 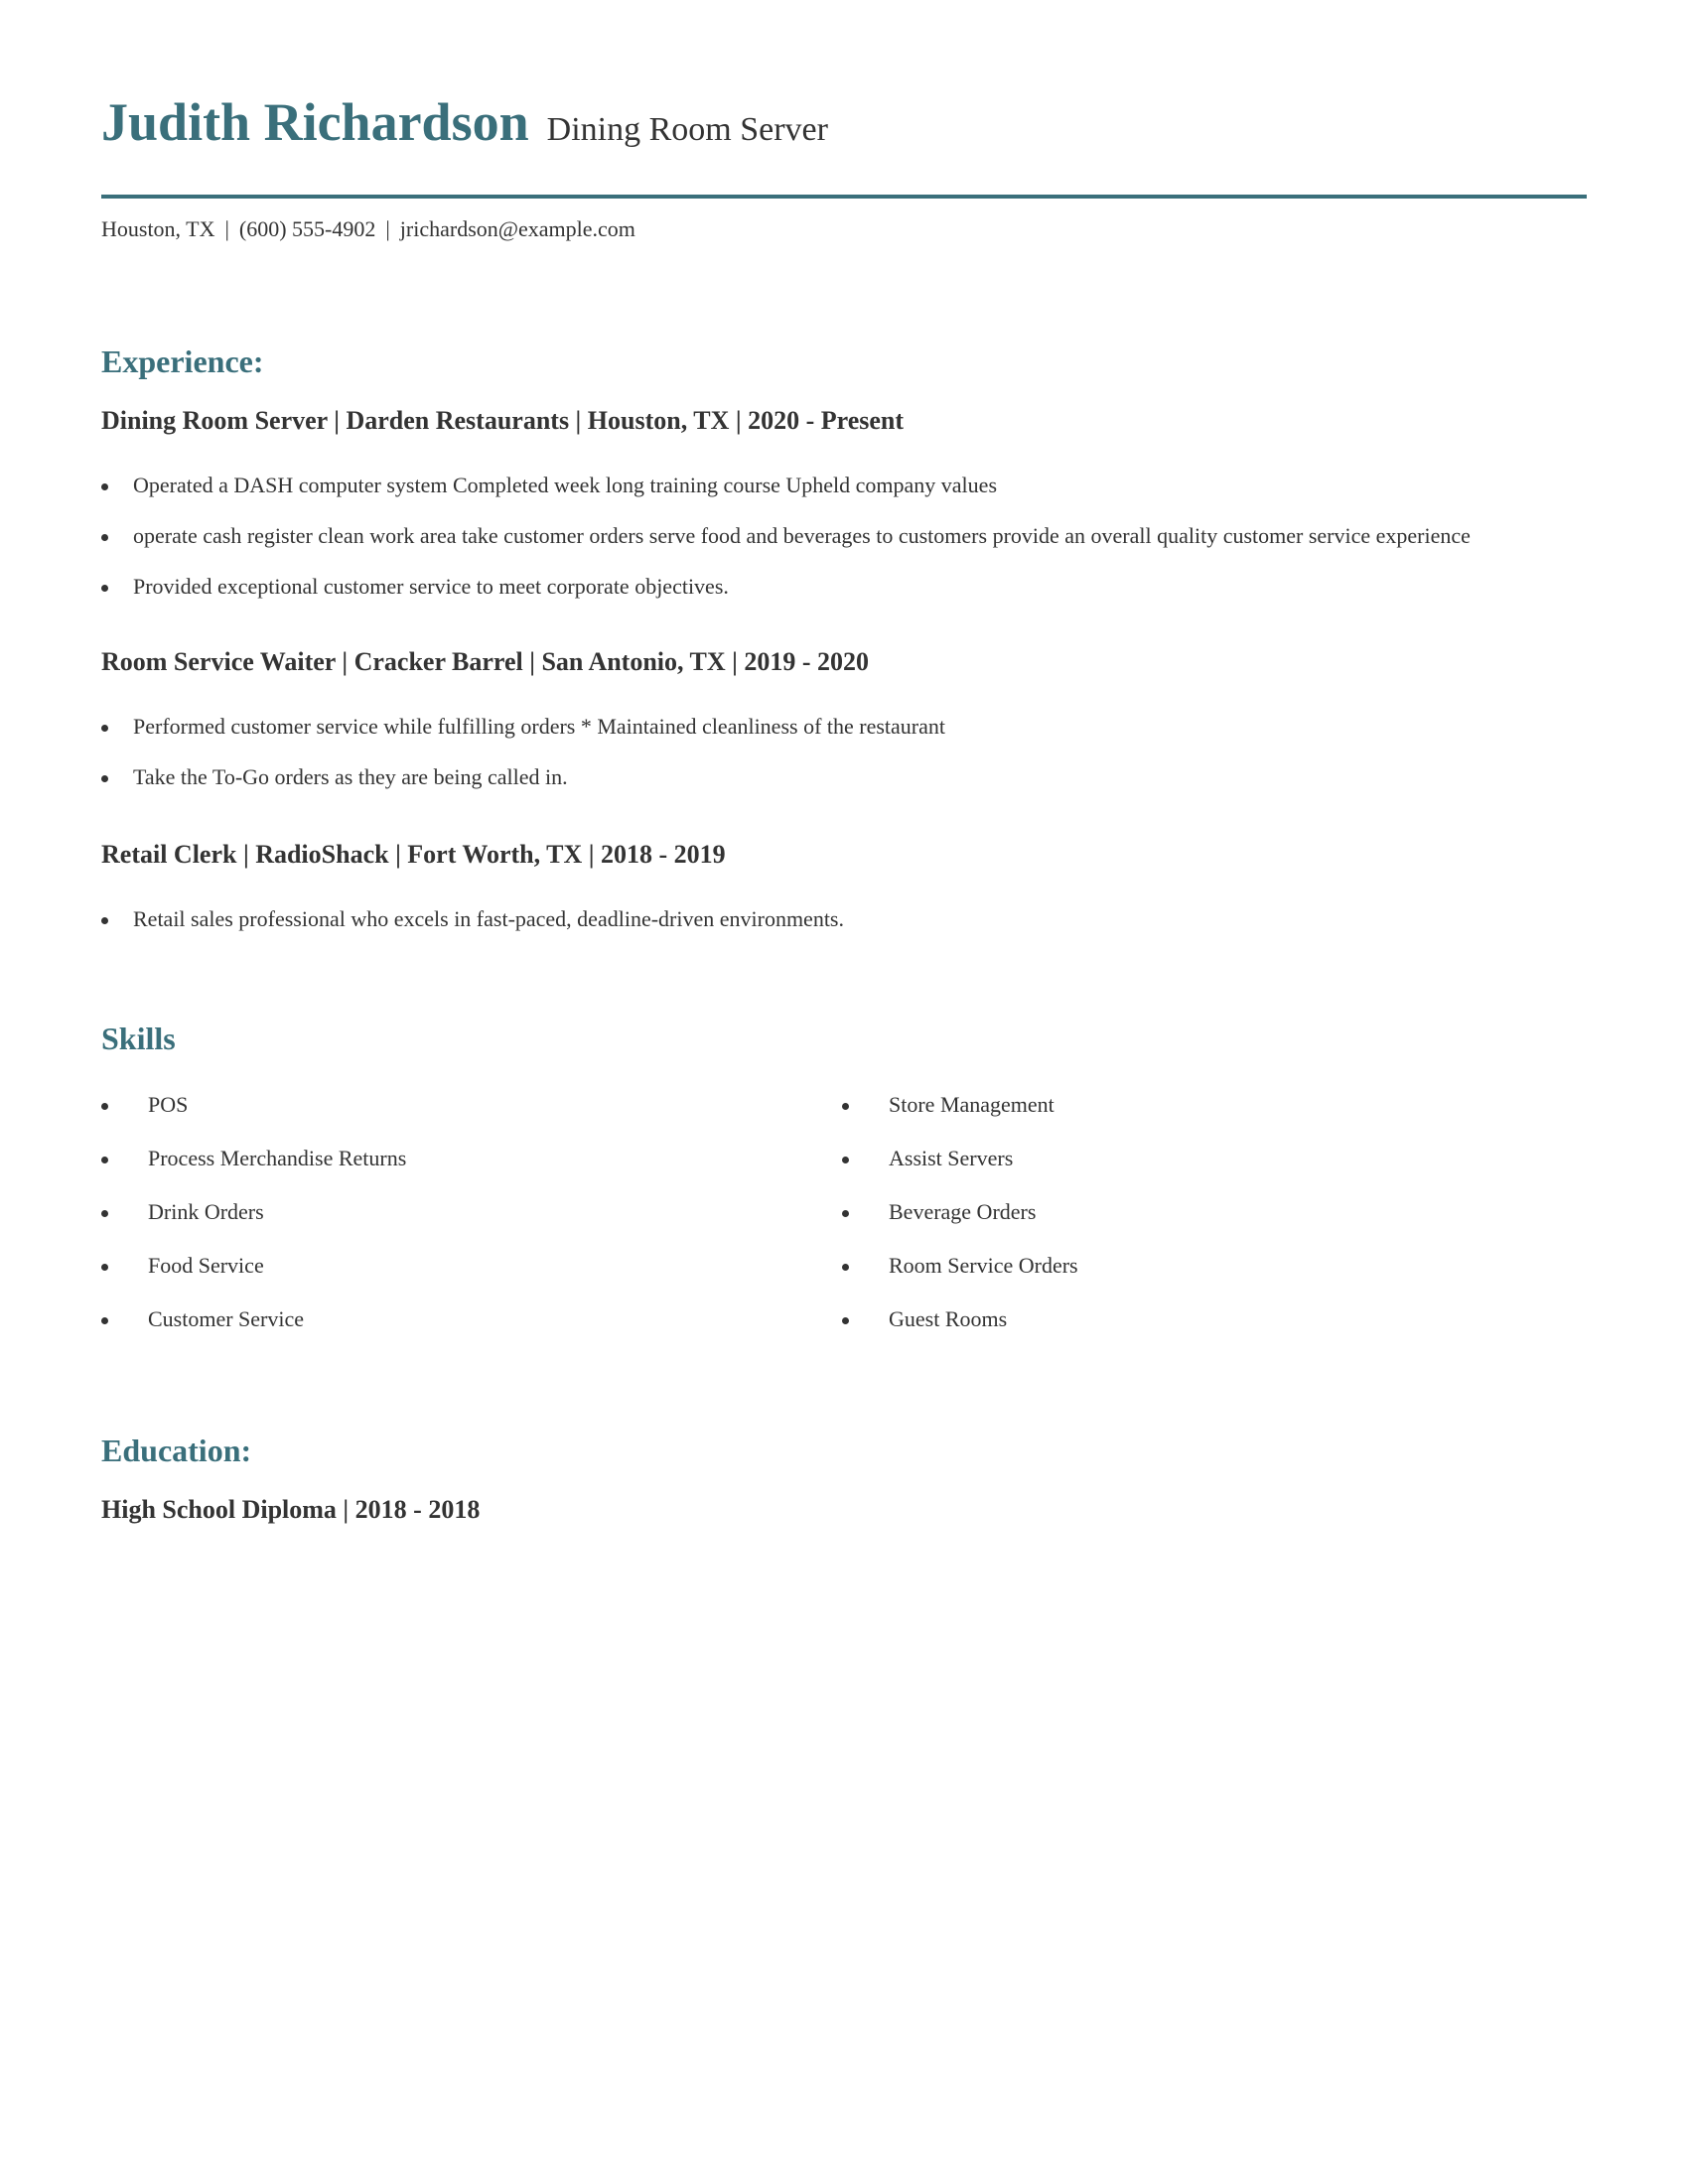 What do you see at coordinates (176, 1450) in the screenshot?
I see `education-heading: Education:` at bounding box center [176, 1450].